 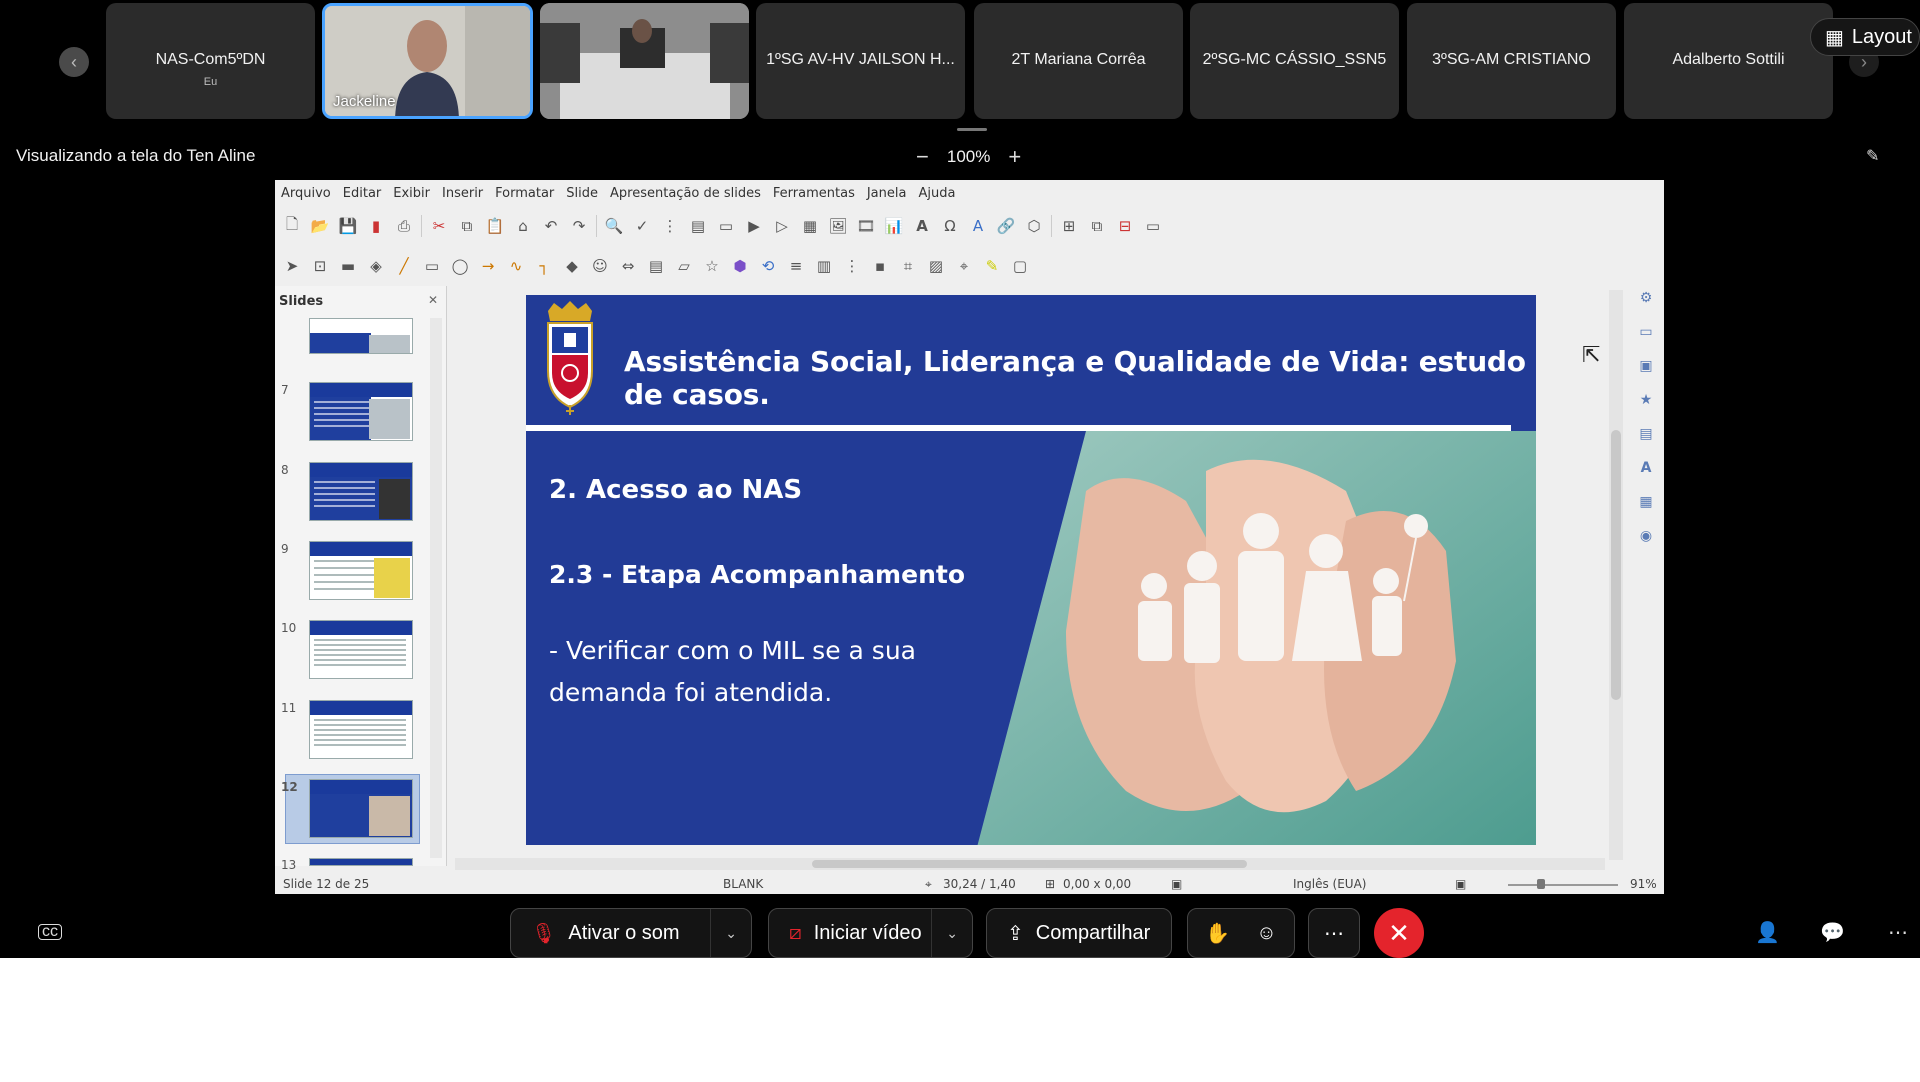 I want to click on table-icon: ▦, so click(x=810, y=226).